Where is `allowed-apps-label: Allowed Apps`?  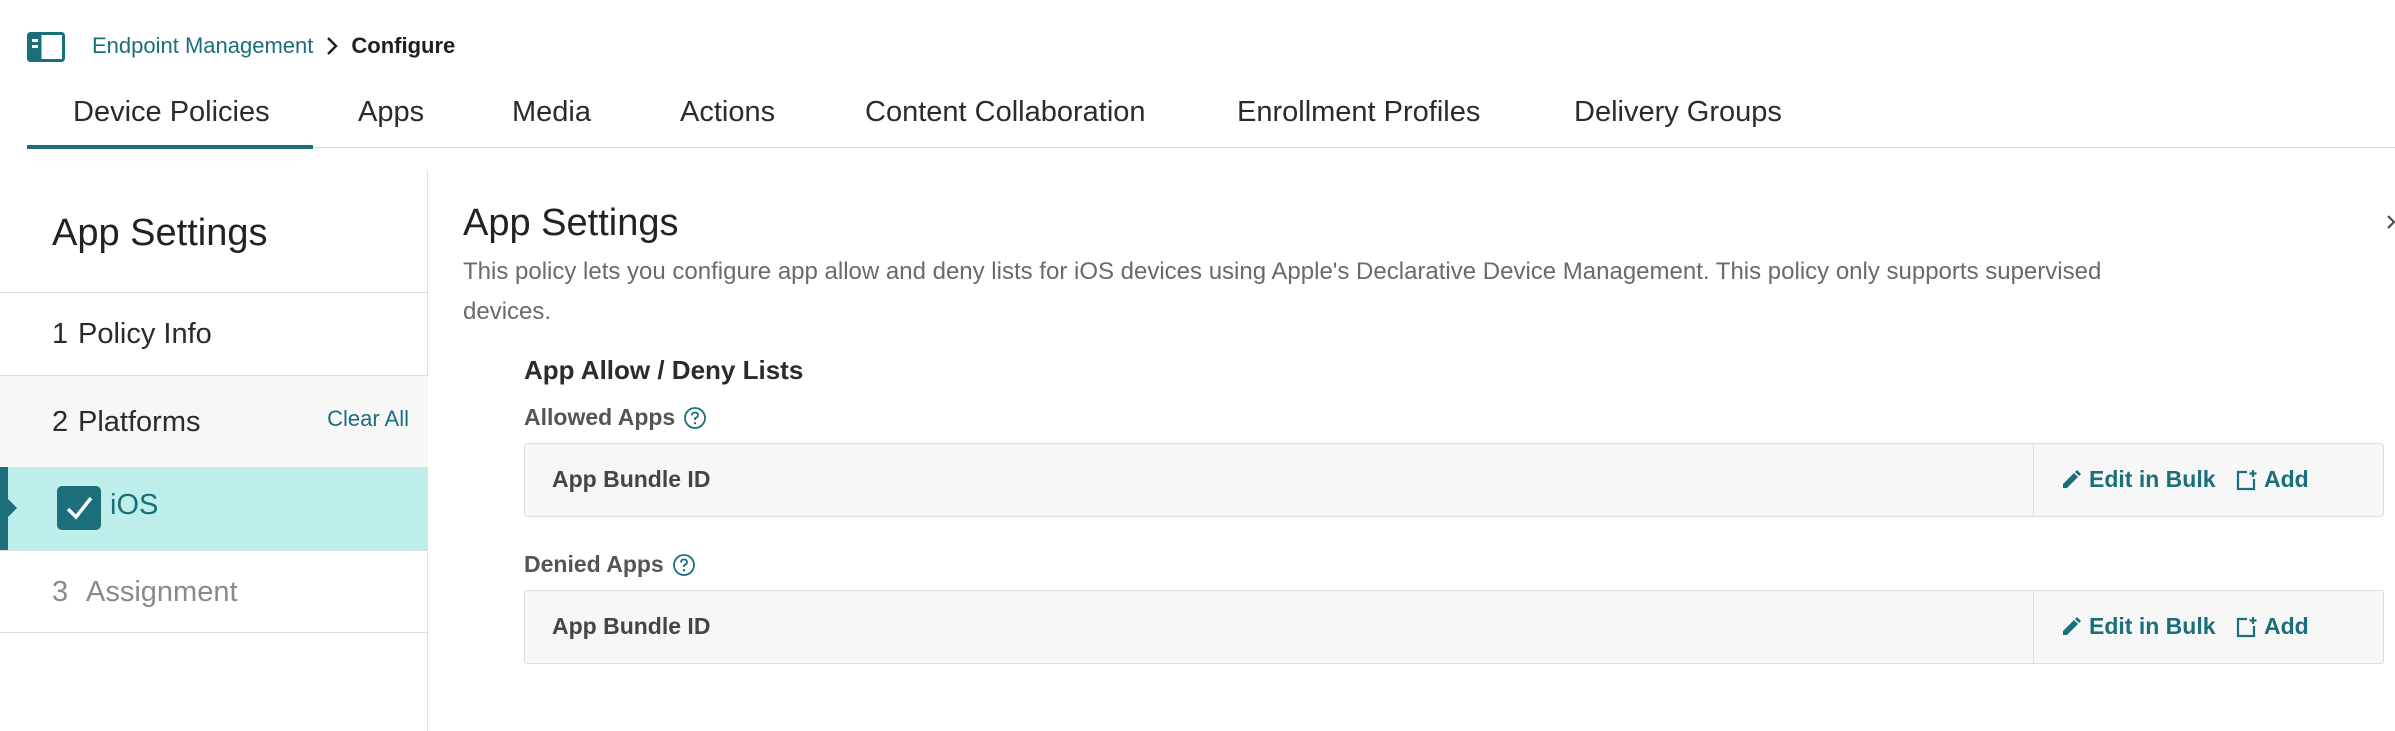
allowed-apps-label: Allowed Apps is located at coordinates (615, 417).